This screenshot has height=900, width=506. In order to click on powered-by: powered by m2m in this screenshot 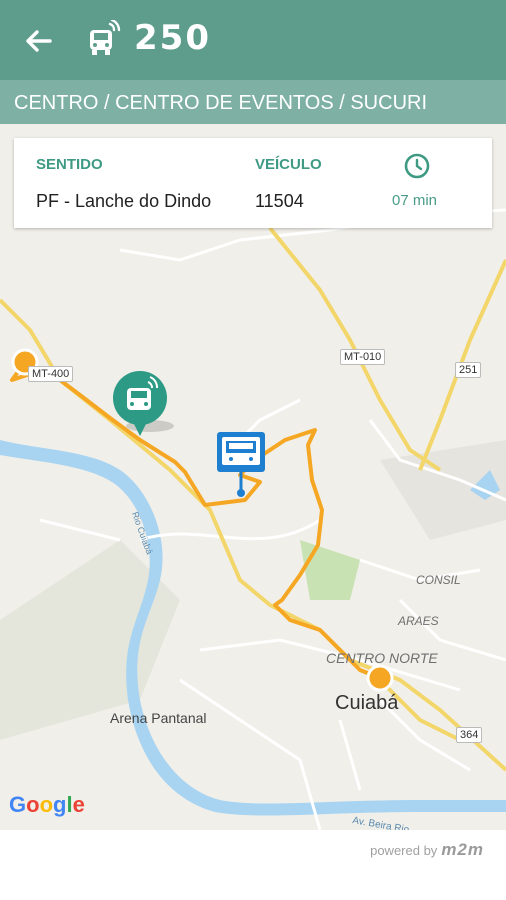, I will do `click(427, 850)`.